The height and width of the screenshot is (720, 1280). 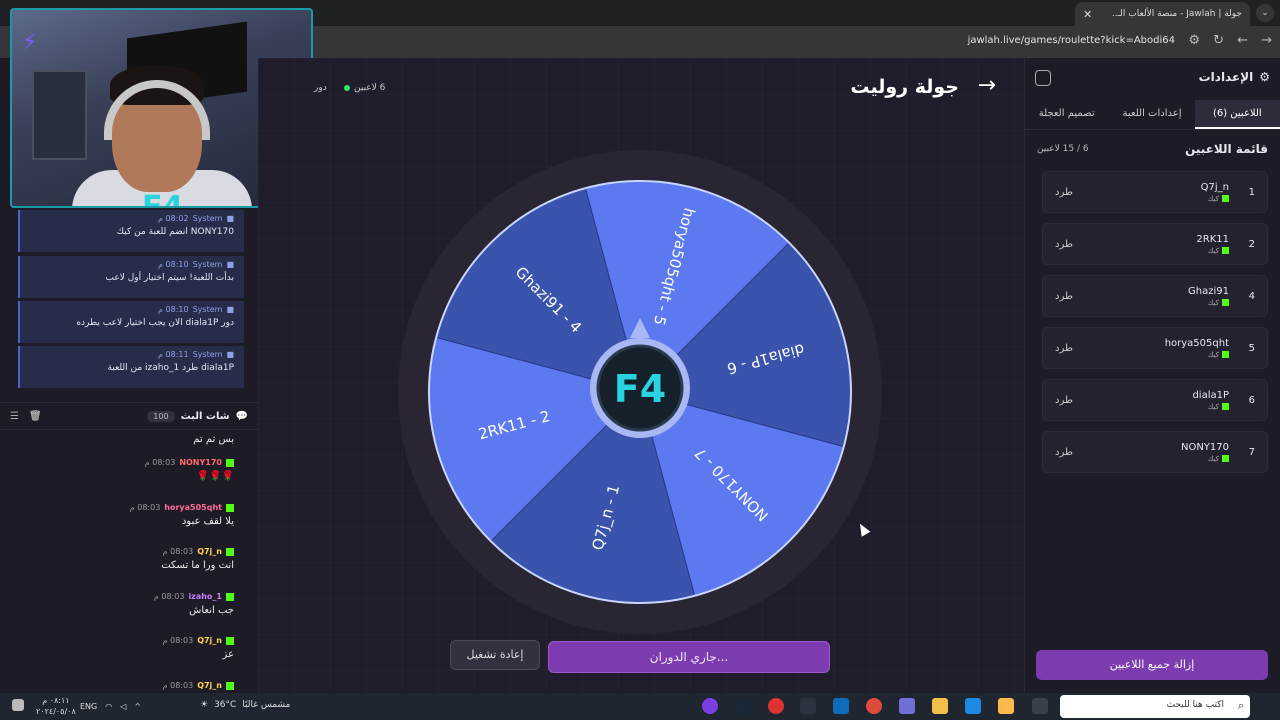 I want to click on tab-game-settings: إعدادات اللعبة, so click(x=1151, y=114).